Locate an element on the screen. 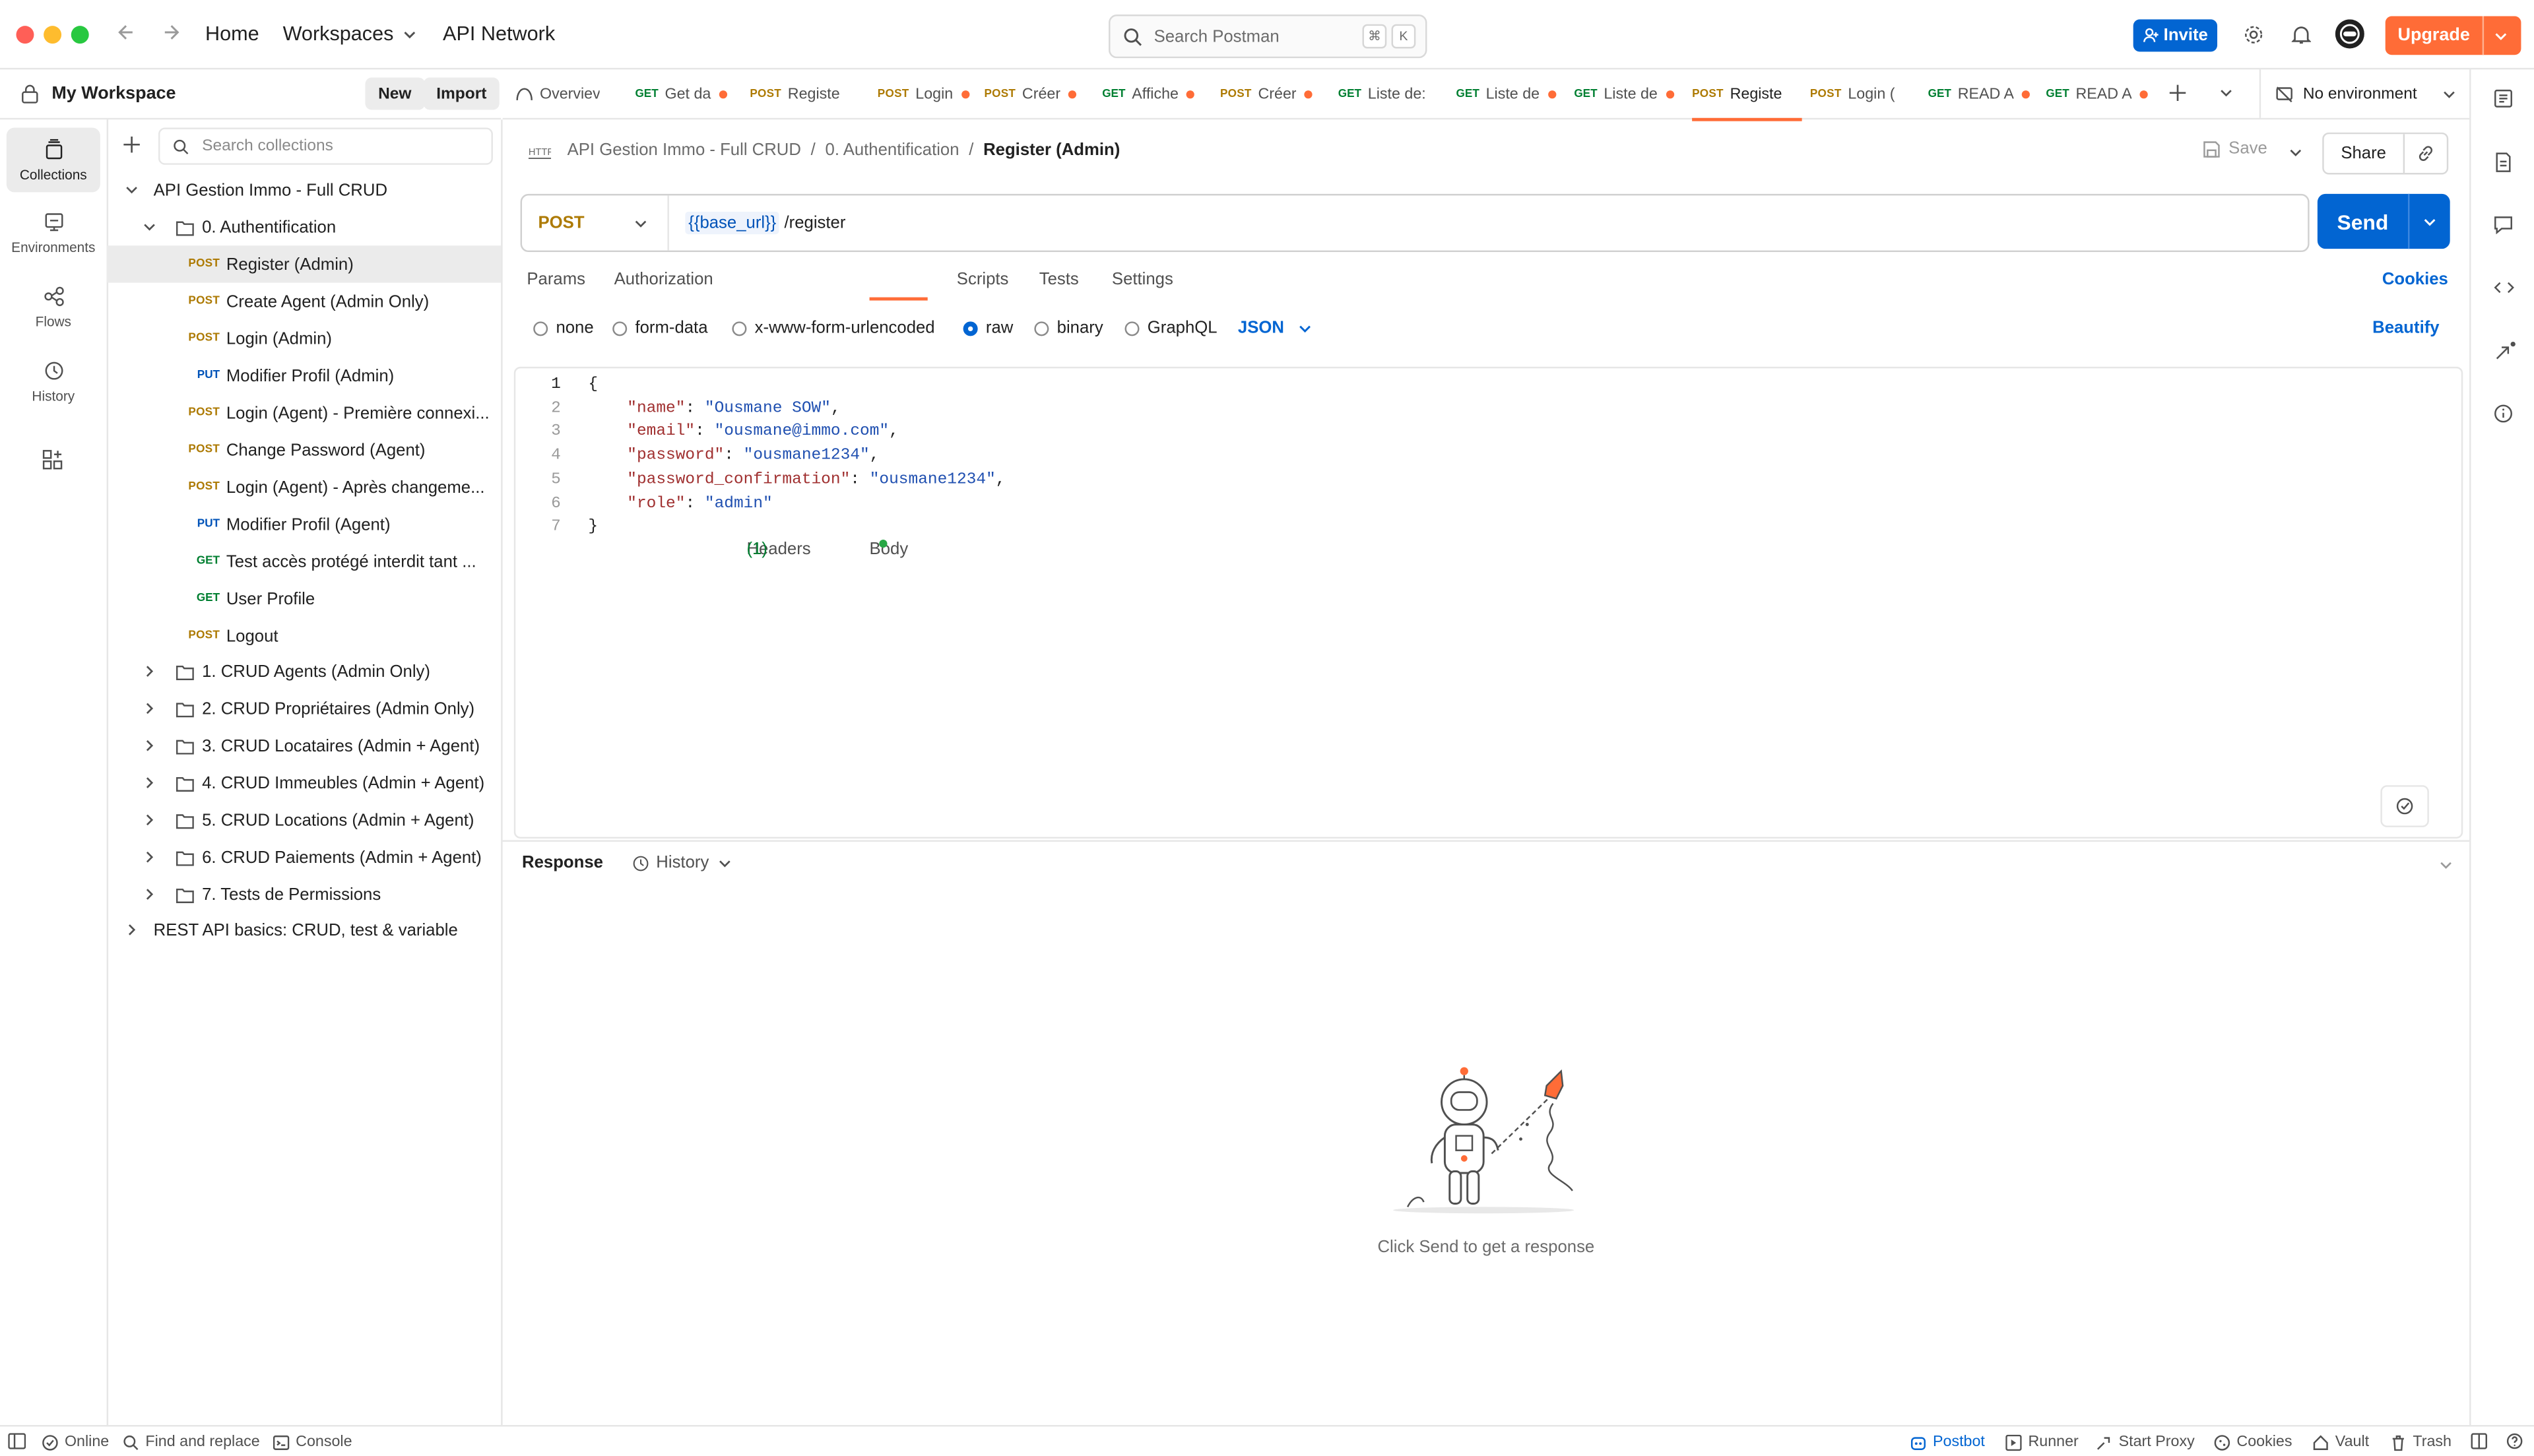 Image resolution: width=2534 pixels, height=1456 pixels. body-type-form-data: form-data is located at coordinates (660, 328).